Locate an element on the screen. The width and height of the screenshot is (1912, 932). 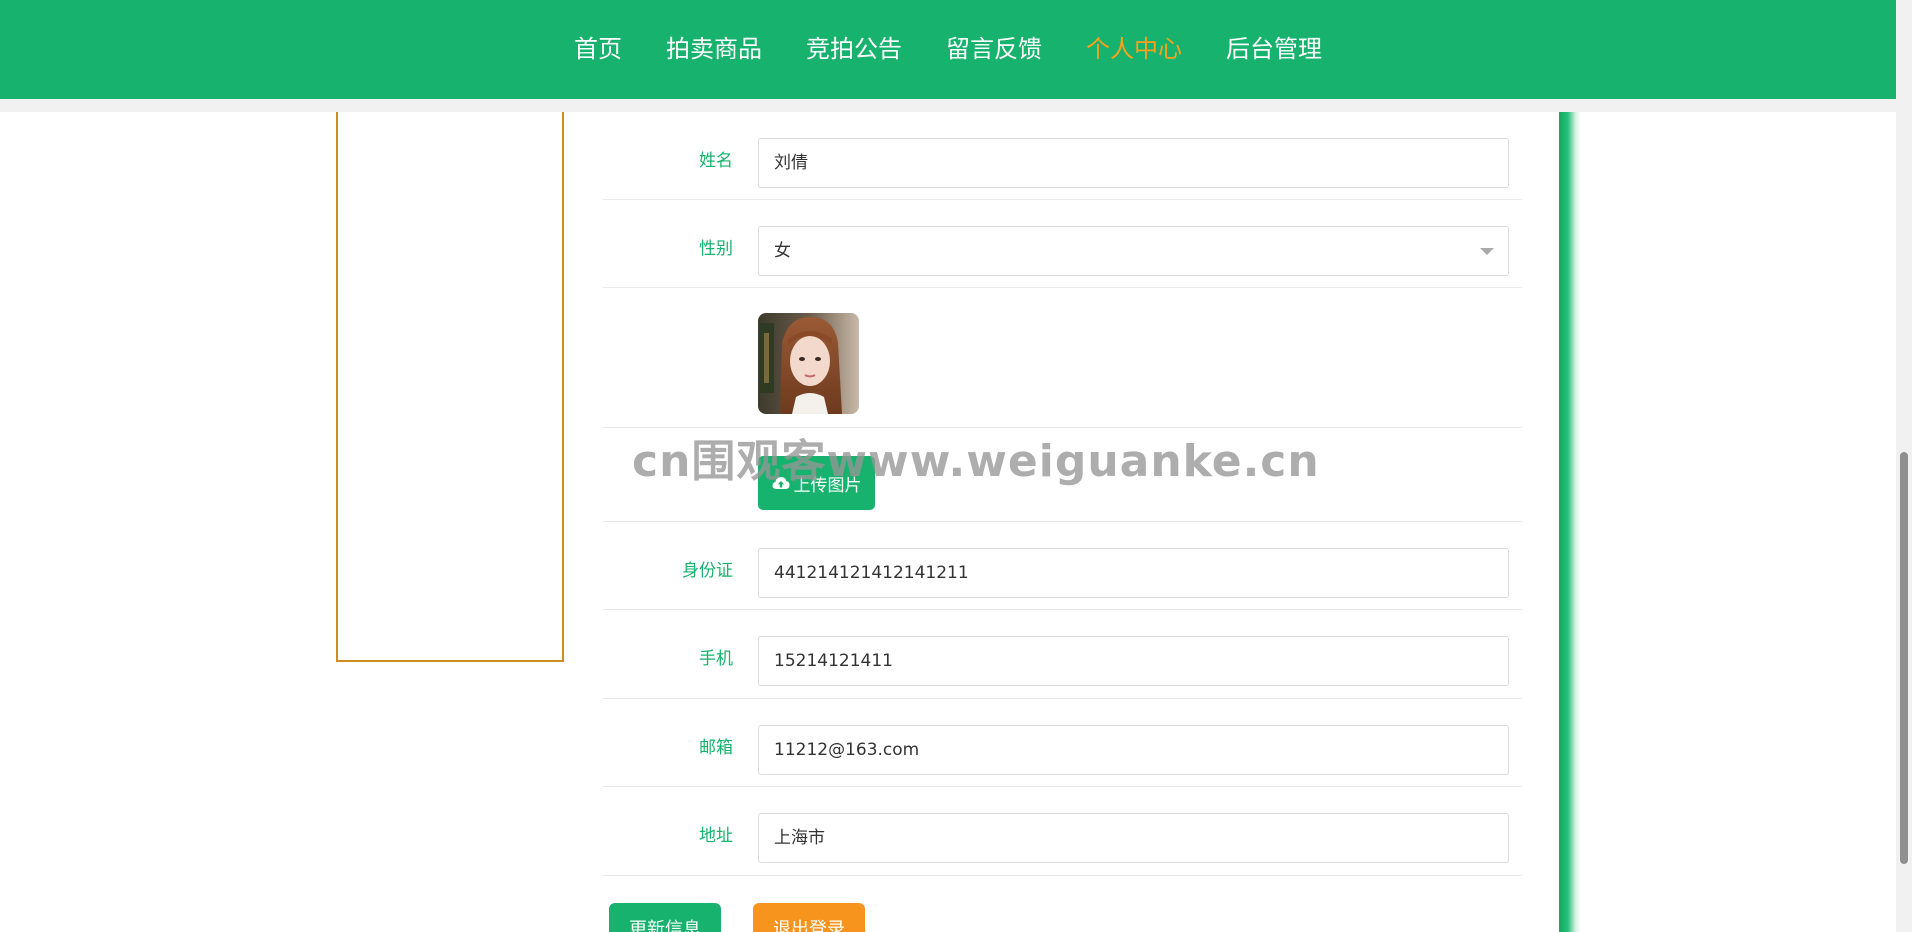
gender-label: 性别 is located at coordinates (716, 249).